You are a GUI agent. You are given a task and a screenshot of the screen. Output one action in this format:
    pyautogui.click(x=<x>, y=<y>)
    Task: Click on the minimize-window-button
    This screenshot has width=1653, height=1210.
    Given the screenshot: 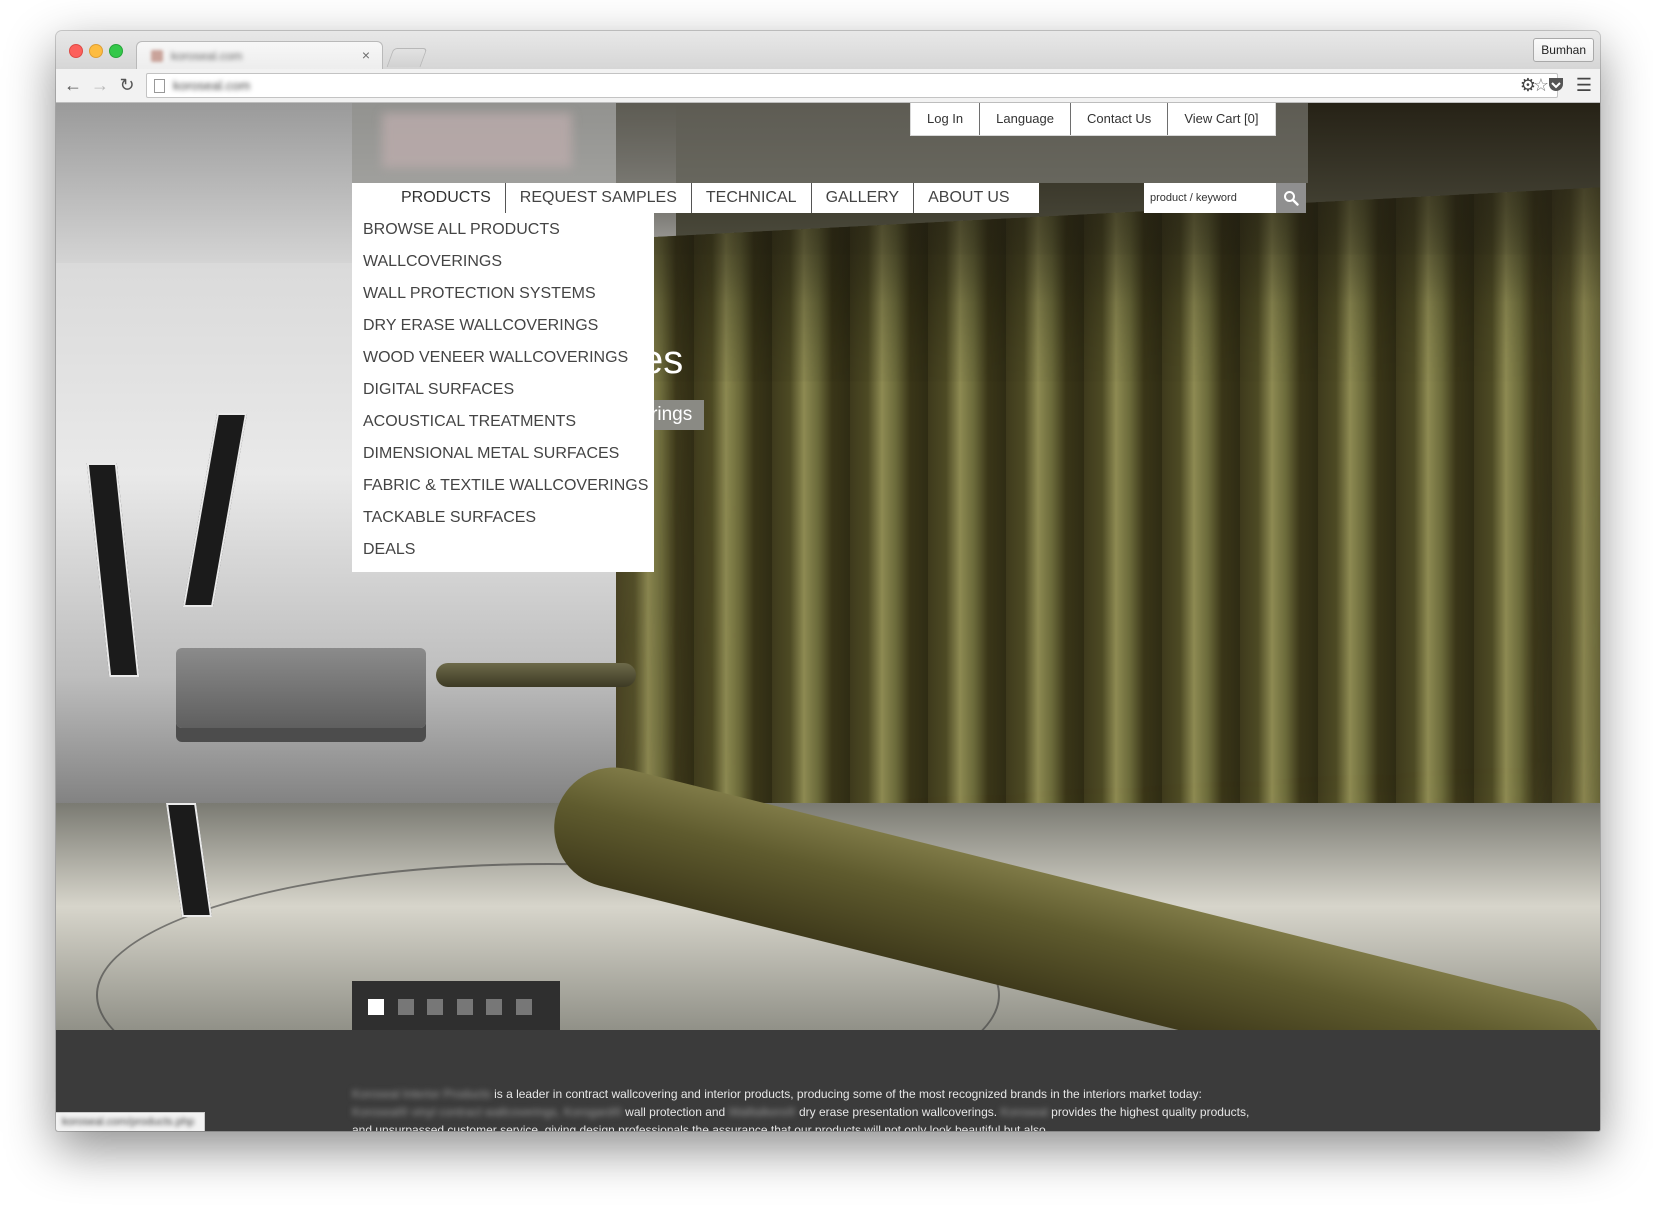 What is the action you would take?
    pyautogui.click(x=96, y=51)
    